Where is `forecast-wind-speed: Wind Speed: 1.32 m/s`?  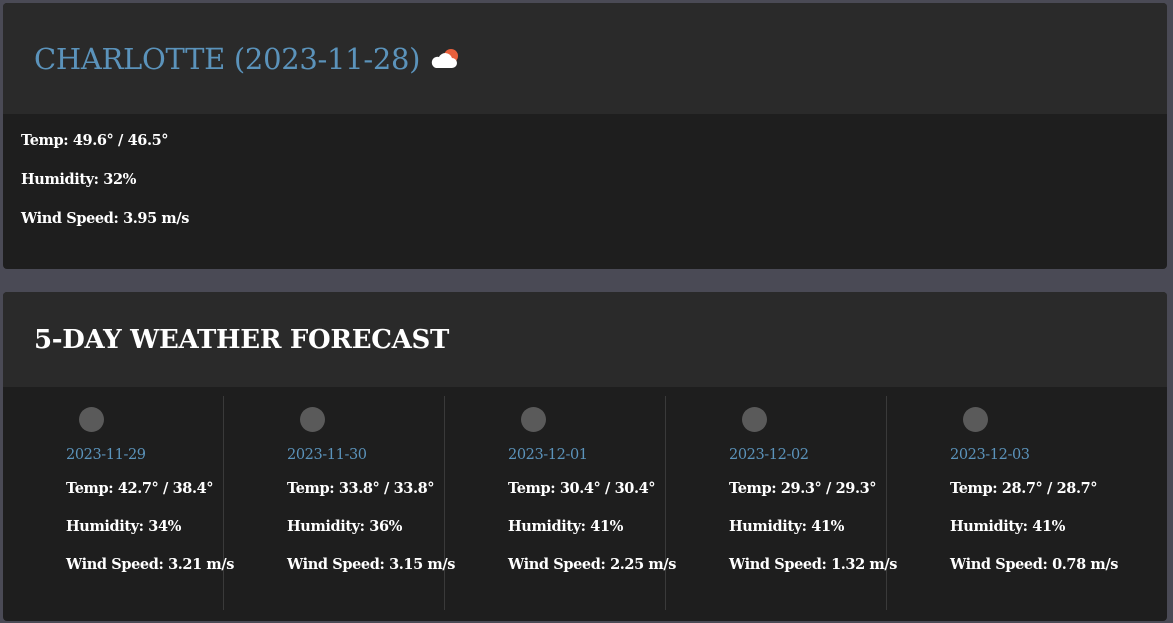
forecast-wind-speed: Wind Speed: 1.32 m/s is located at coordinates (813, 564).